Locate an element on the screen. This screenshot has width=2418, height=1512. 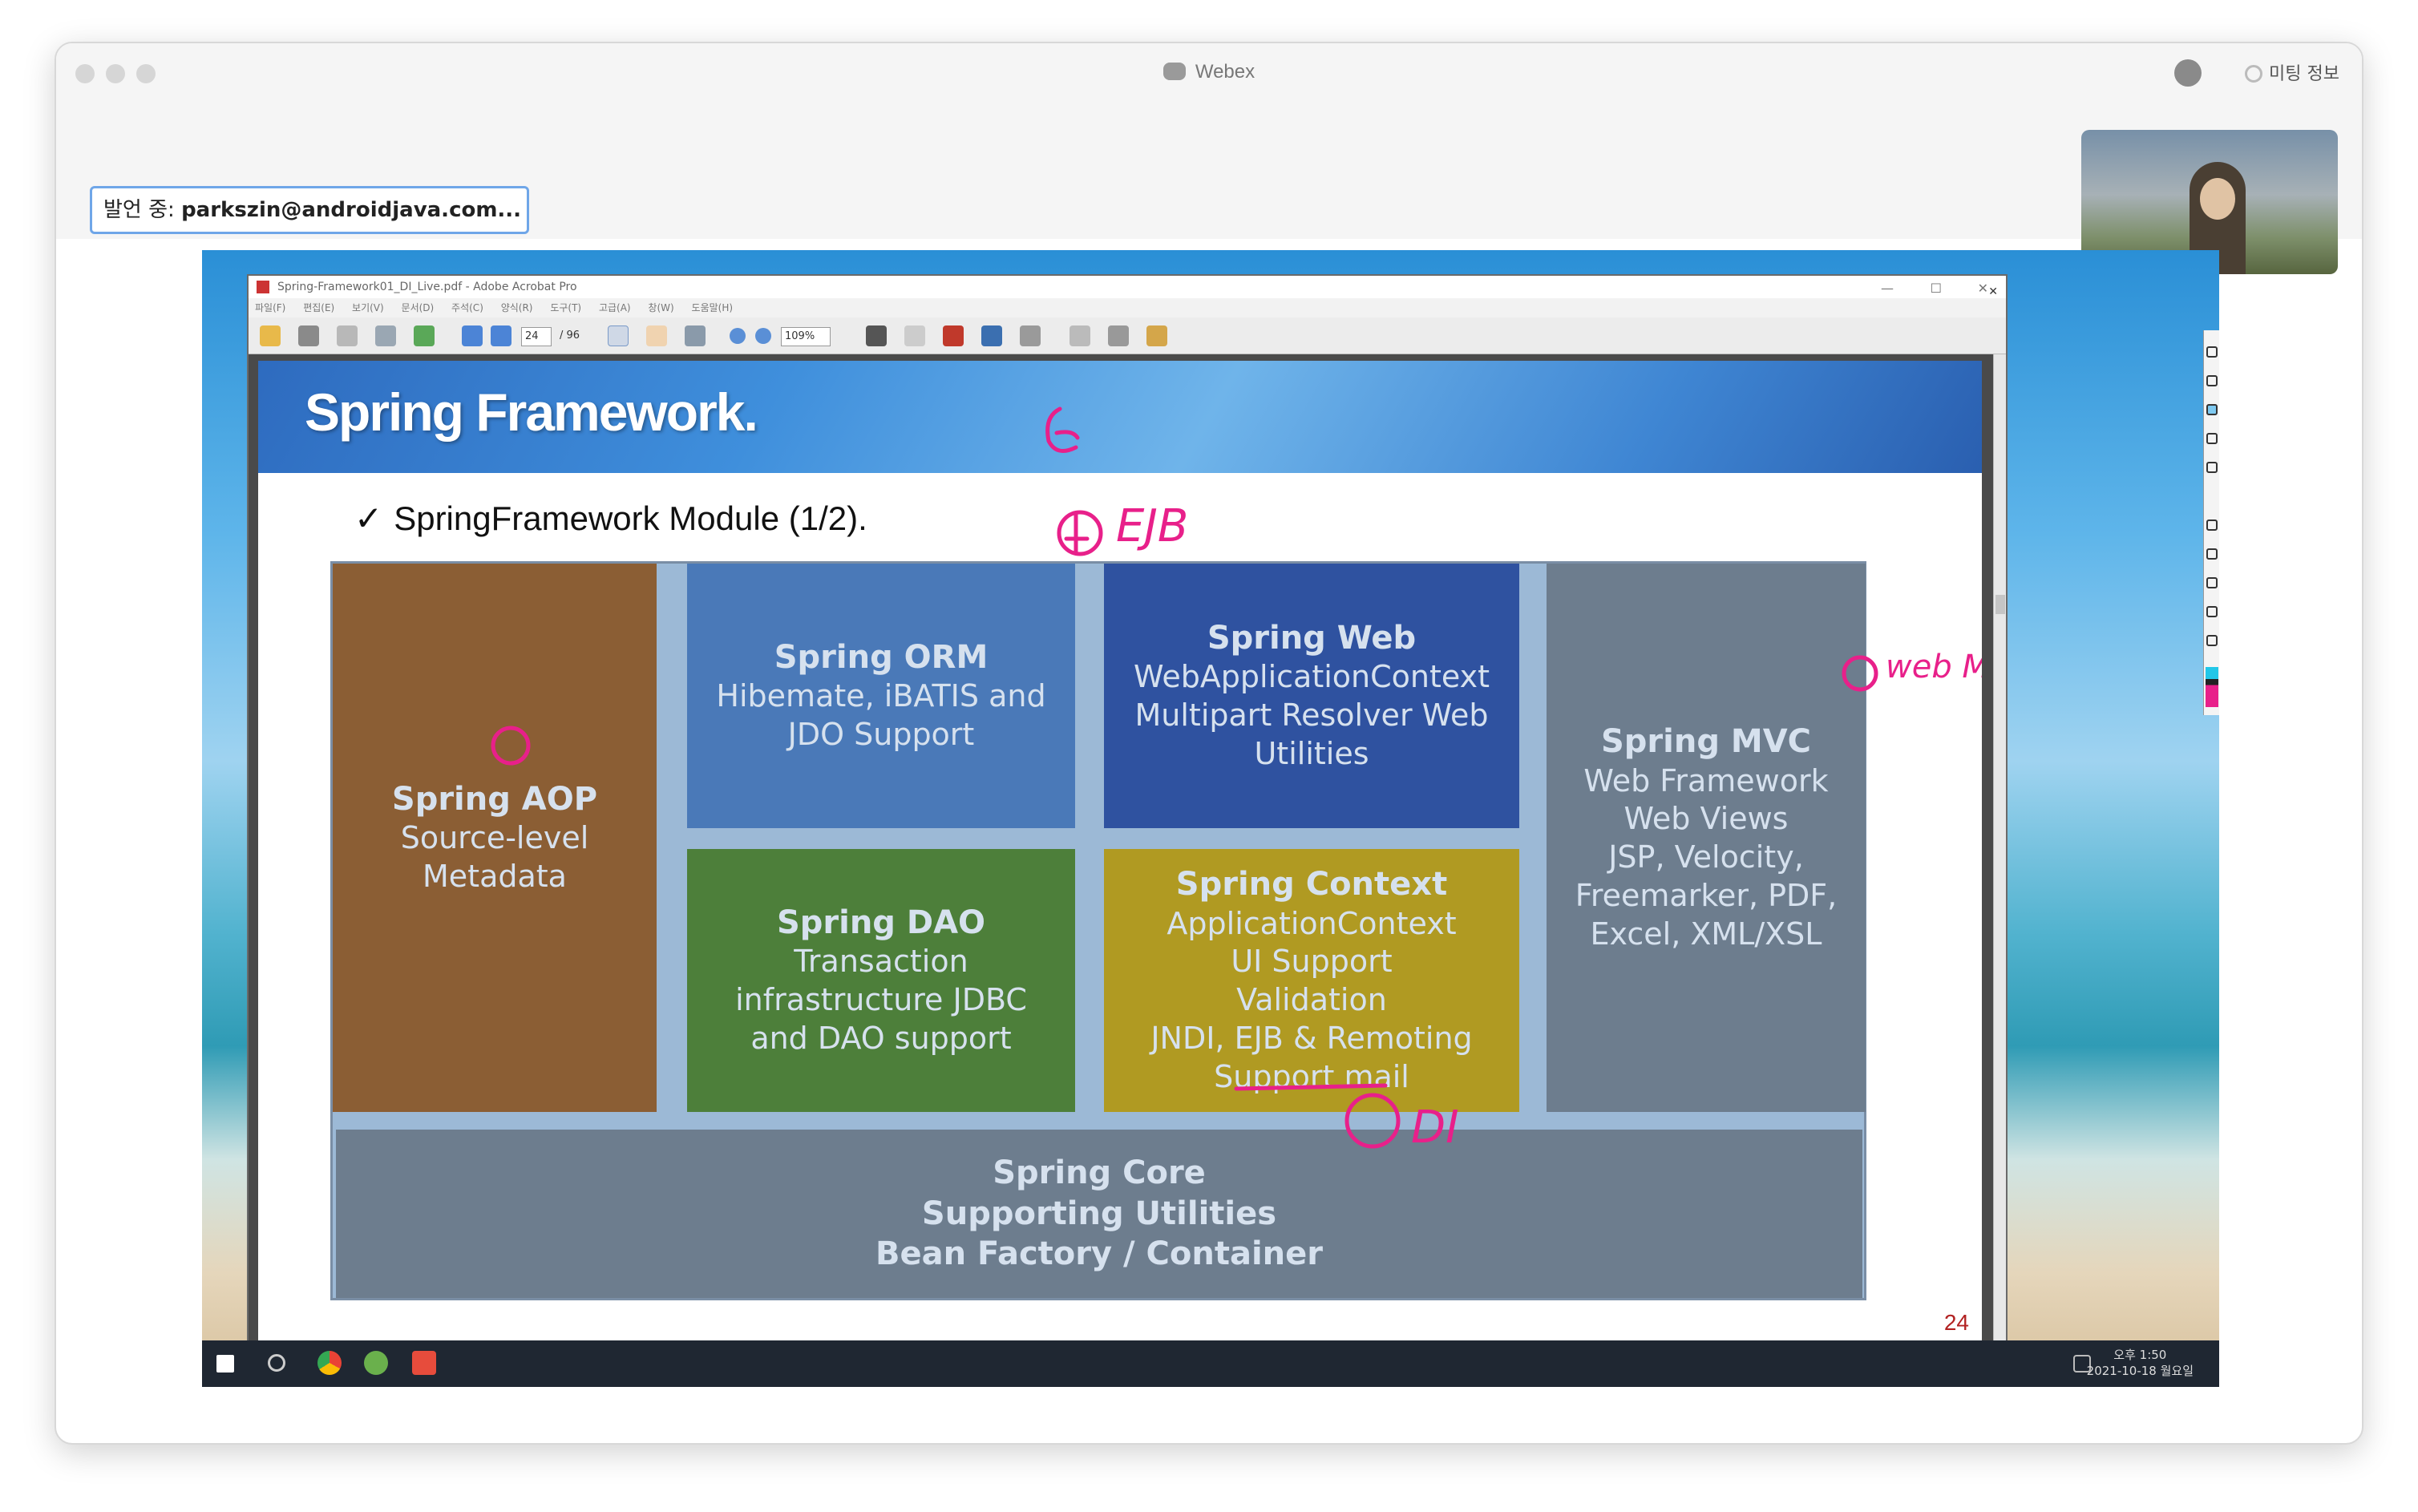
signal-icon is located at coordinates (2188, 73).